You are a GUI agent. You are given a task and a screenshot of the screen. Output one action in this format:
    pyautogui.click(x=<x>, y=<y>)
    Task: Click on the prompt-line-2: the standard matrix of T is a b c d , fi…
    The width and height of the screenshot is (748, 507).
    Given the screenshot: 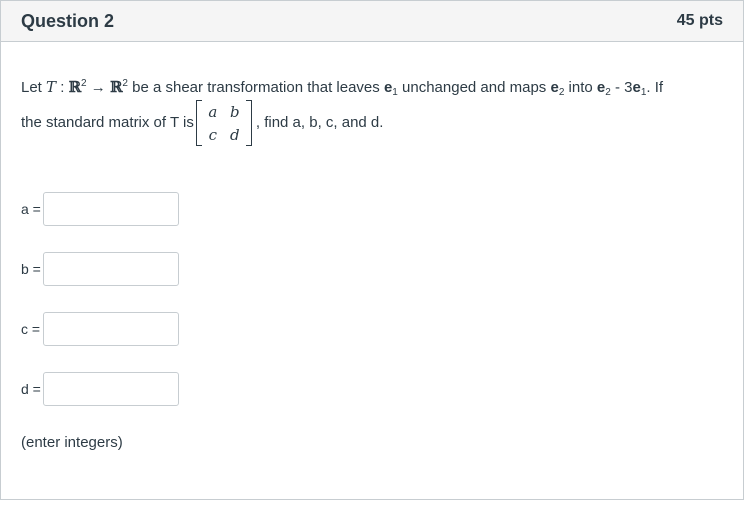 What is the action you would take?
    pyautogui.click(x=202, y=123)
    